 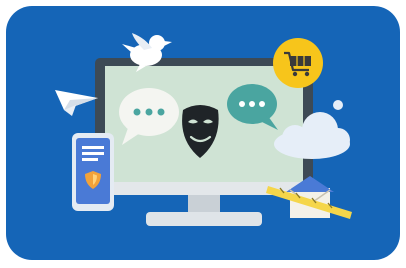 What do you see at coordinates (298, 63) in the screenshot?
I see `shopping-cart-icon` at bounding box center [298, 63].